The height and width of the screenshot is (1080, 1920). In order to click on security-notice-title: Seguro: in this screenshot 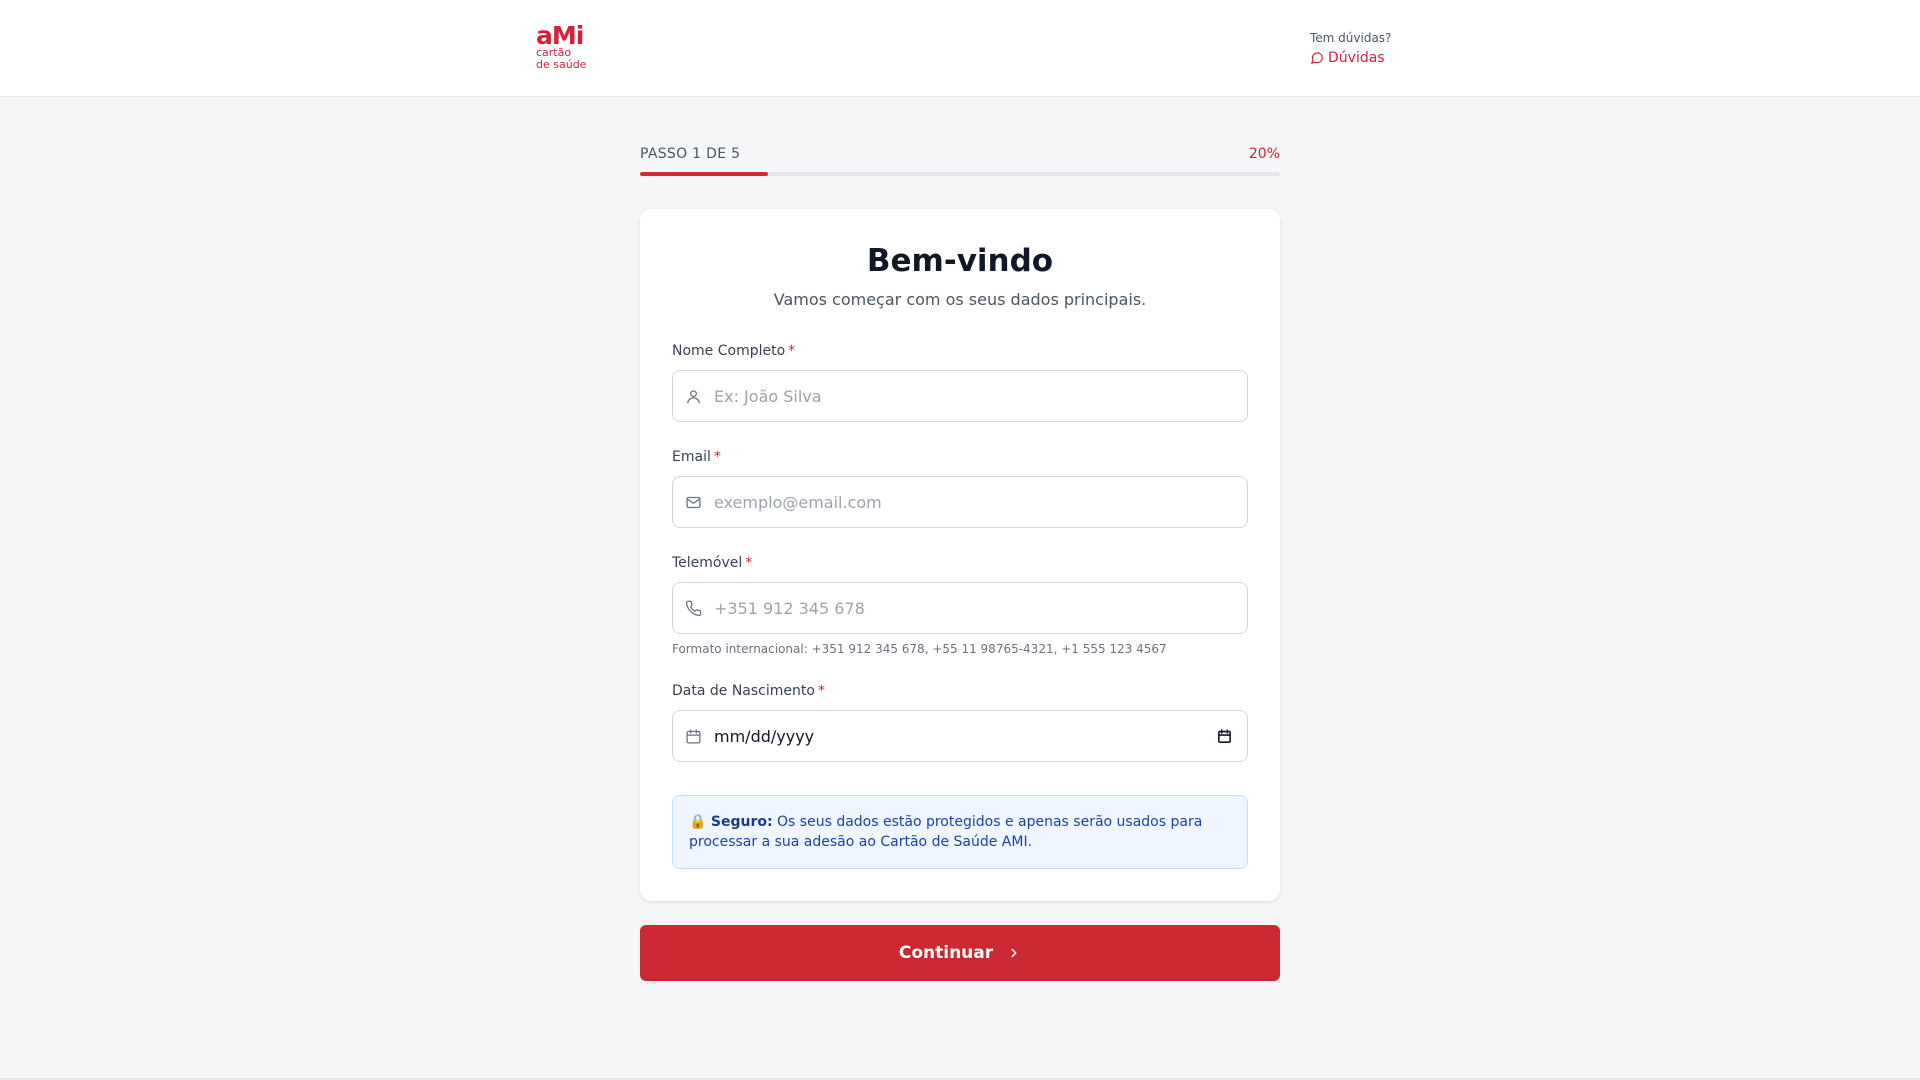, I will do `click(741, 822)`.